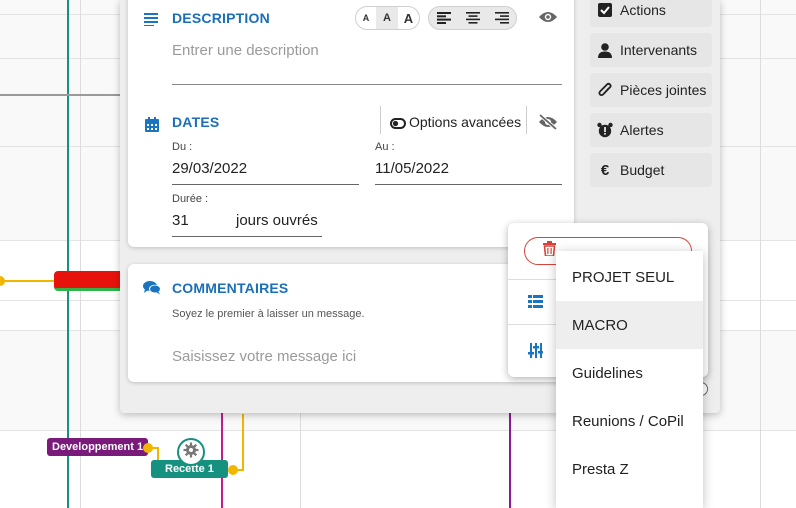 This screenshot has width=796, height=508. Describe the element at coordinates (605, 170) in the screenshot. I see `euro-icon: €` at that location.